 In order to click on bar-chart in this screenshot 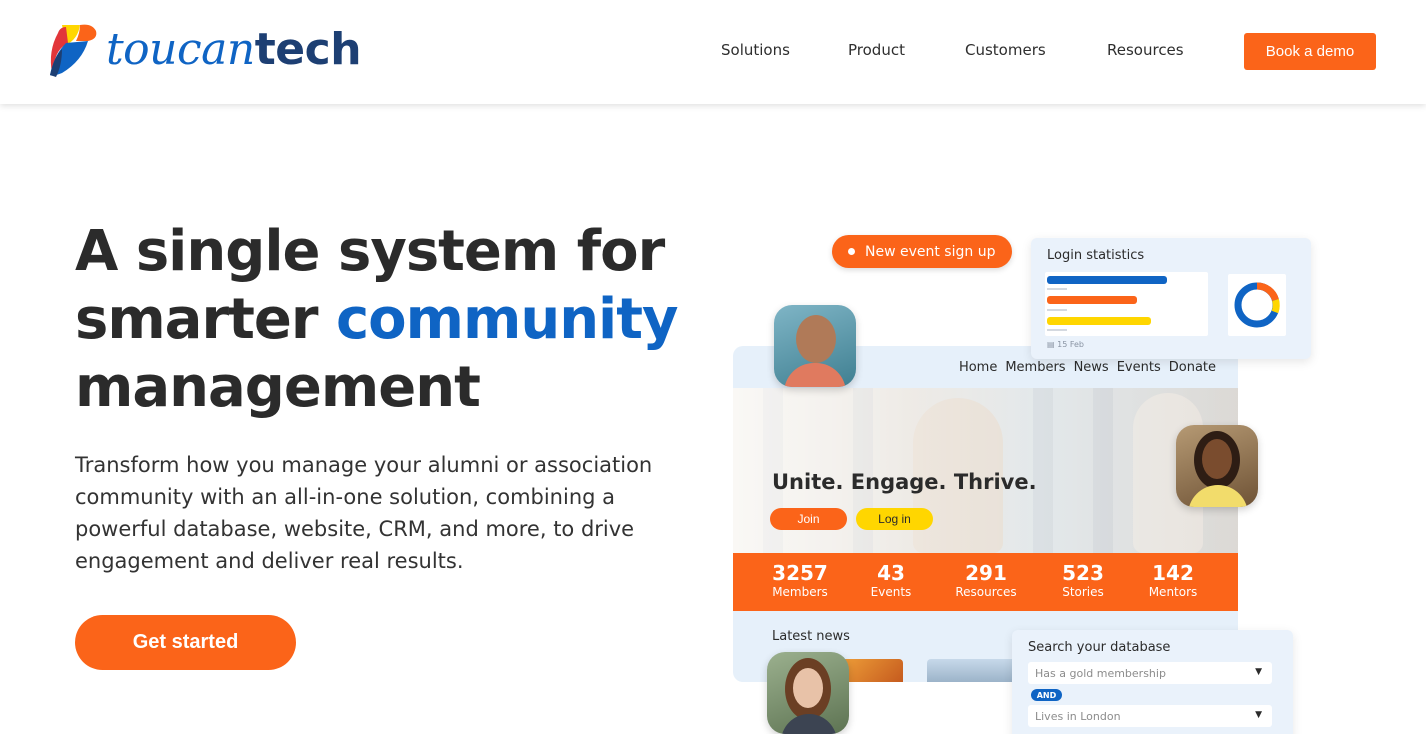, I will do `click(1126, 304)`.